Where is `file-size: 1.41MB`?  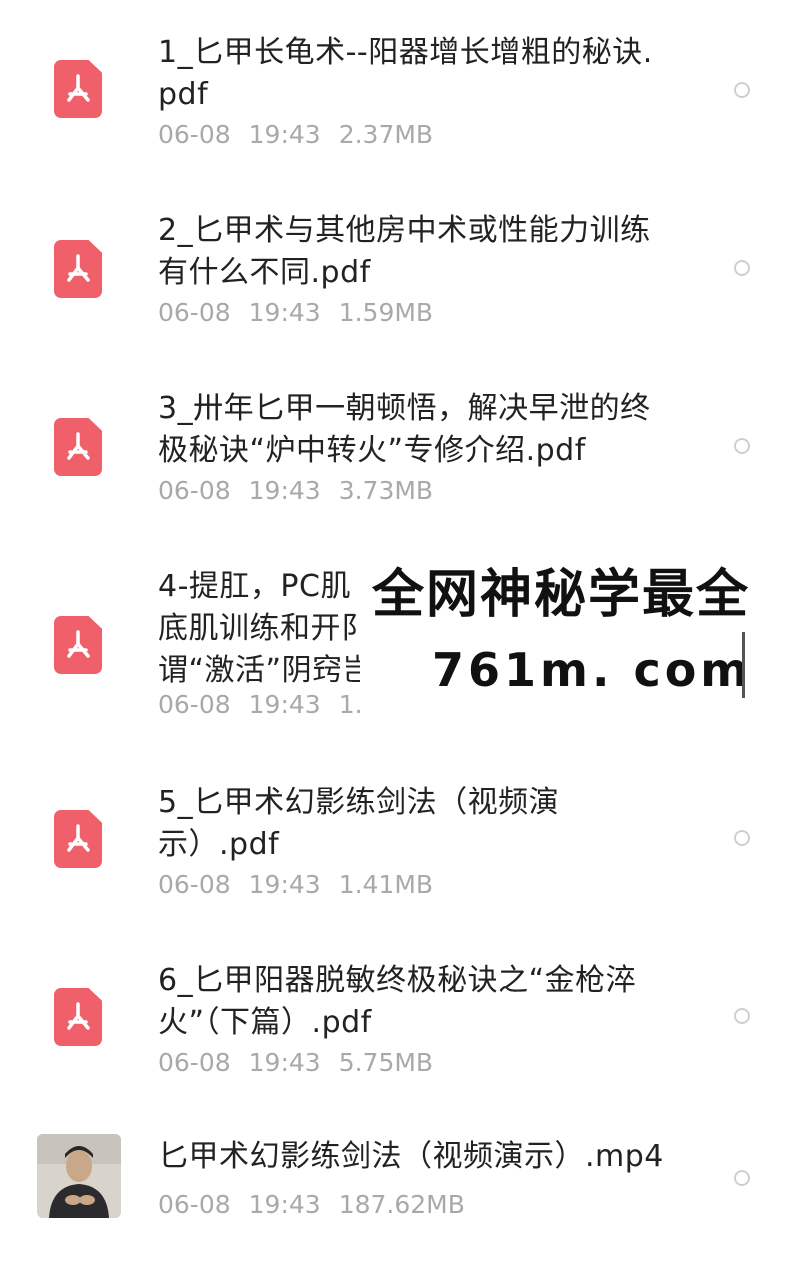
file-size: 1.41MB is located at coordinates (386, 884).